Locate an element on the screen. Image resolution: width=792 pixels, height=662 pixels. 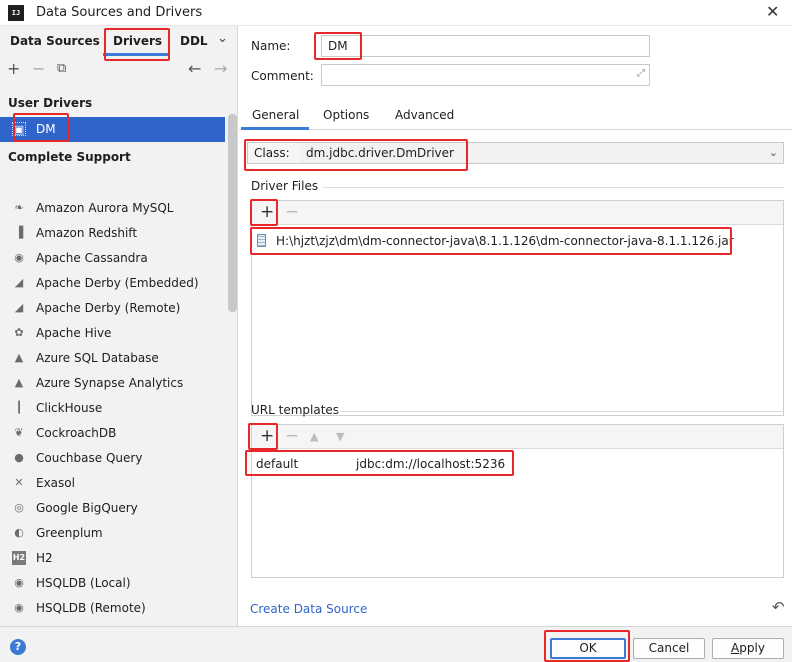
url-templates-title: URL templates is located at coordinates (295, 410).